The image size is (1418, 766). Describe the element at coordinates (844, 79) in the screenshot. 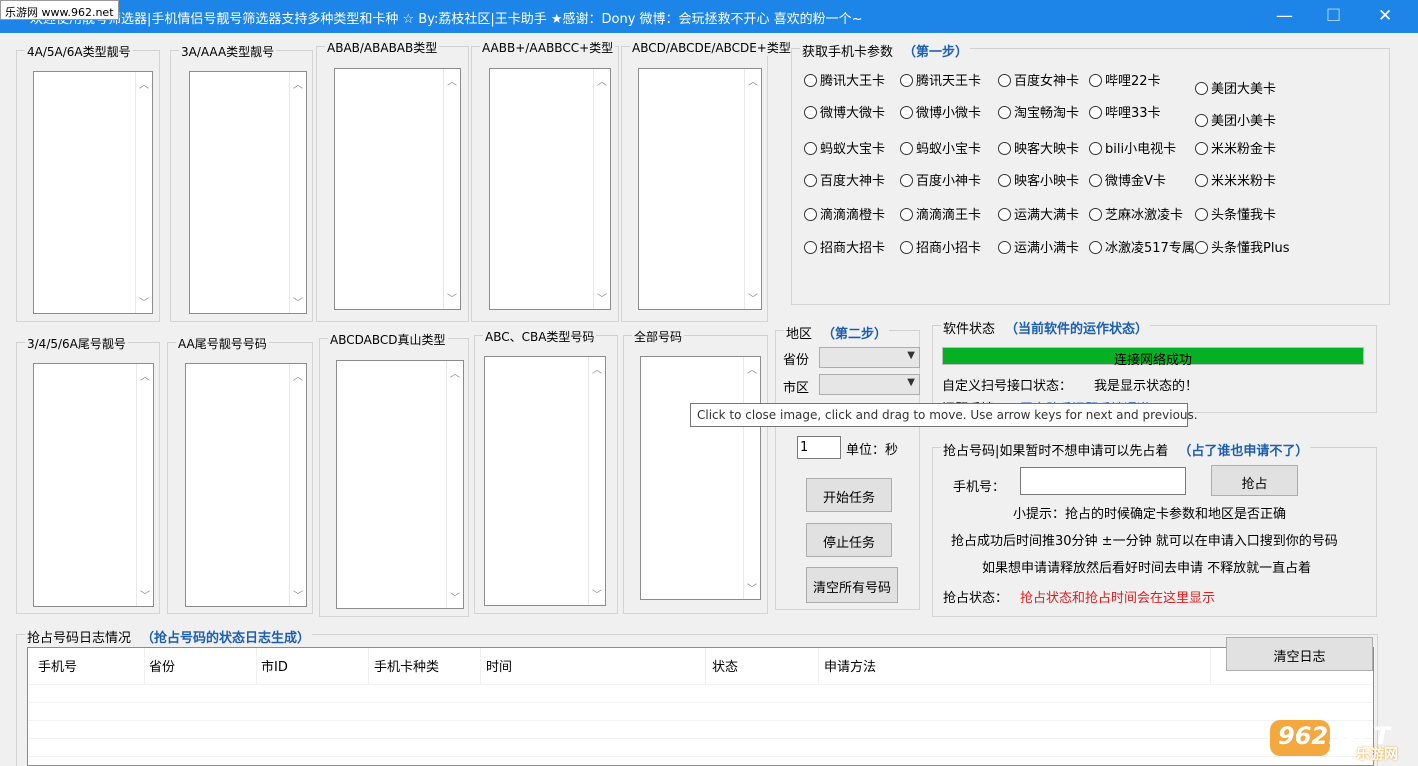

I see `card-option-radio: 腾讯大王卡` at that location.